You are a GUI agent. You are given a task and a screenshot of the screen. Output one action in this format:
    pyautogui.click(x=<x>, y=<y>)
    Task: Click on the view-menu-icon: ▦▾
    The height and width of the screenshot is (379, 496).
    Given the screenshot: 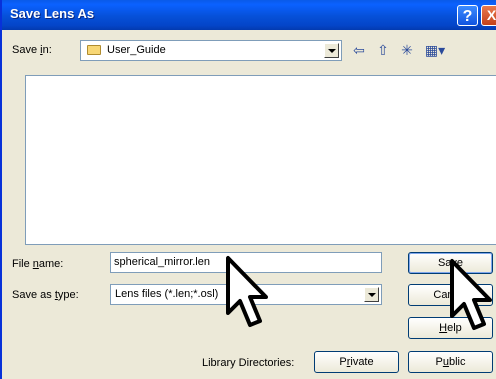 What is the action you would take?
    pyautogui.click(x=435, y=50)
    